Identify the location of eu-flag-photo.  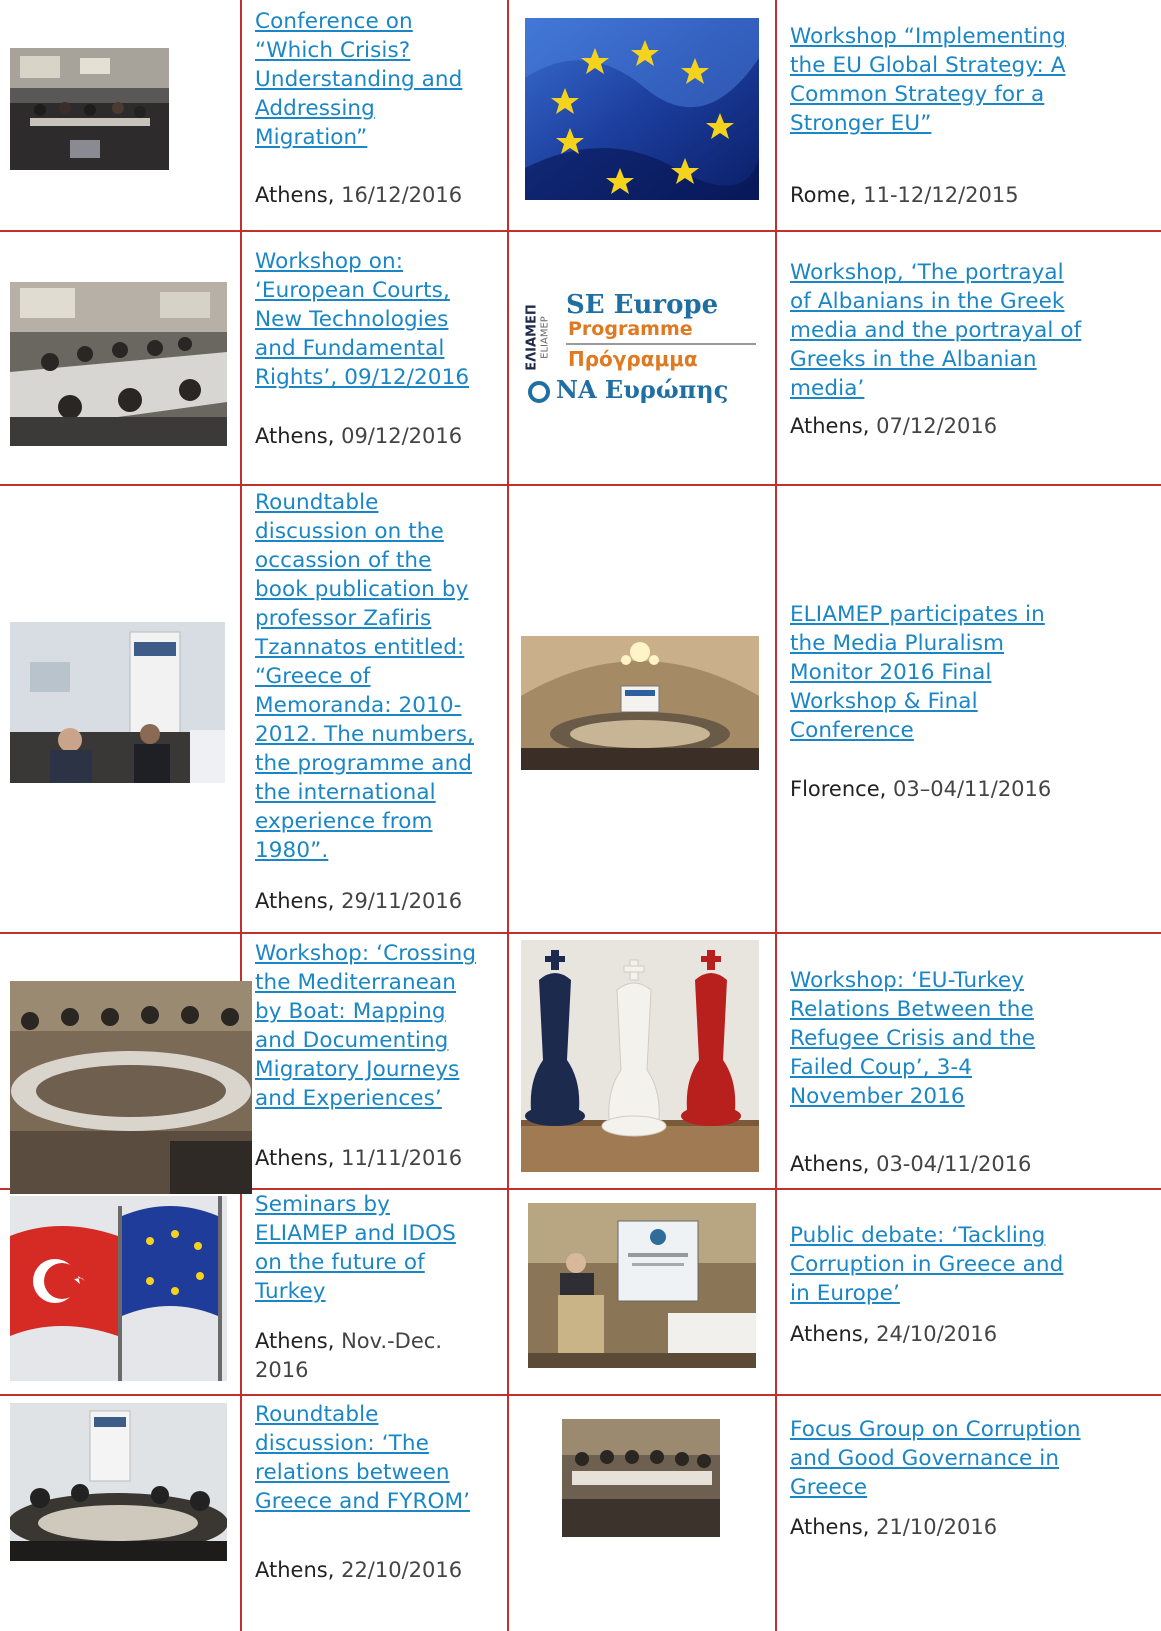
(642, 109).